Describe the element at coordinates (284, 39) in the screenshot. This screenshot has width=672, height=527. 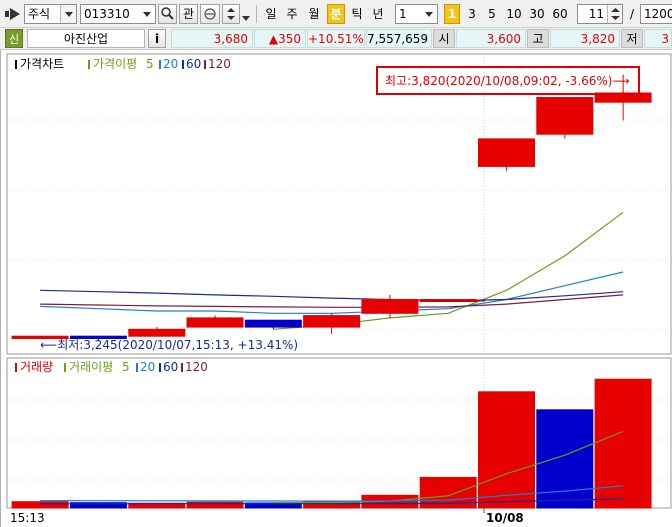
I see `price-change-value: ▲350` at that location.